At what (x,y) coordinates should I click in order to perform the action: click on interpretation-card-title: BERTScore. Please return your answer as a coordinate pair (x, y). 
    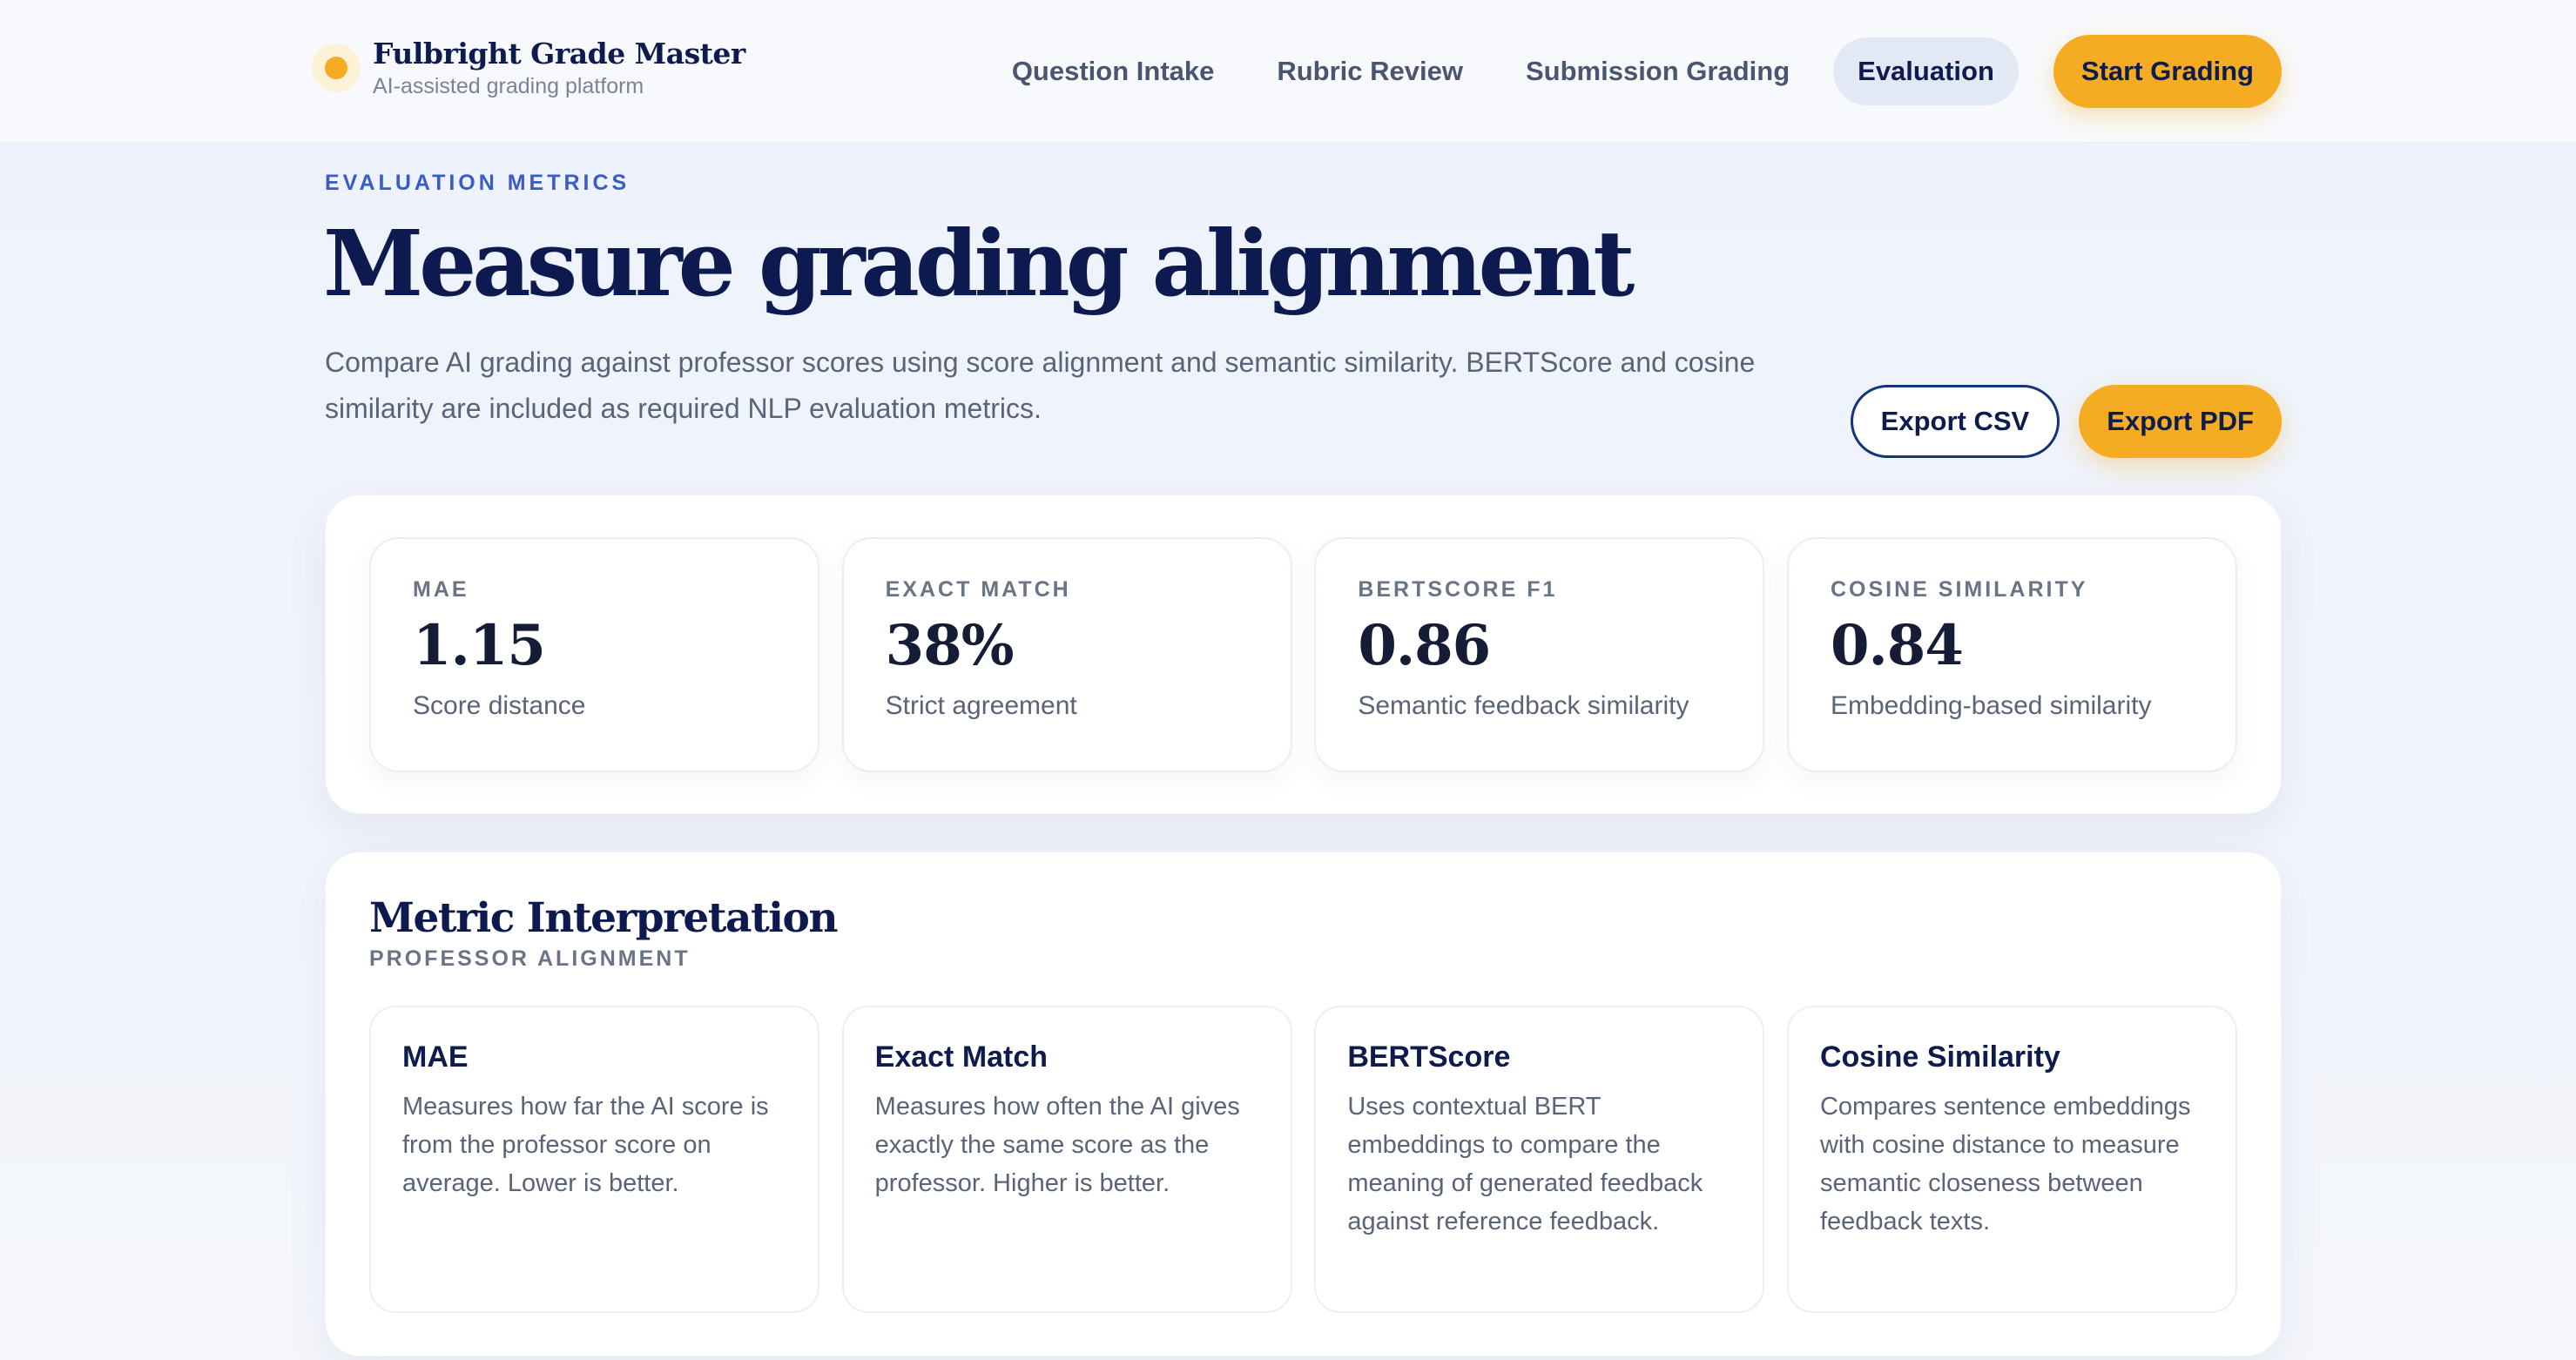
    Looking at the image, I should click on (1429, 1057).